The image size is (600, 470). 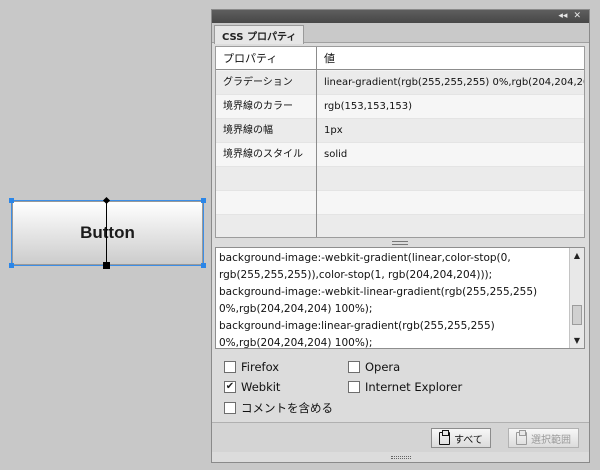 I want to click on canvas-button: Button, so click(x=107, y=233).